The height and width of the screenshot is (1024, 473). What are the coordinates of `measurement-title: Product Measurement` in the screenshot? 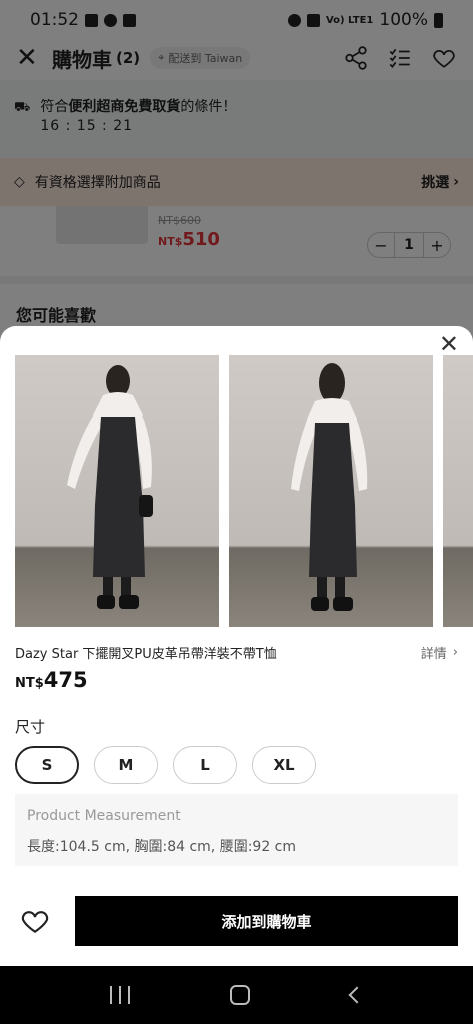 It's located at (104, 816).